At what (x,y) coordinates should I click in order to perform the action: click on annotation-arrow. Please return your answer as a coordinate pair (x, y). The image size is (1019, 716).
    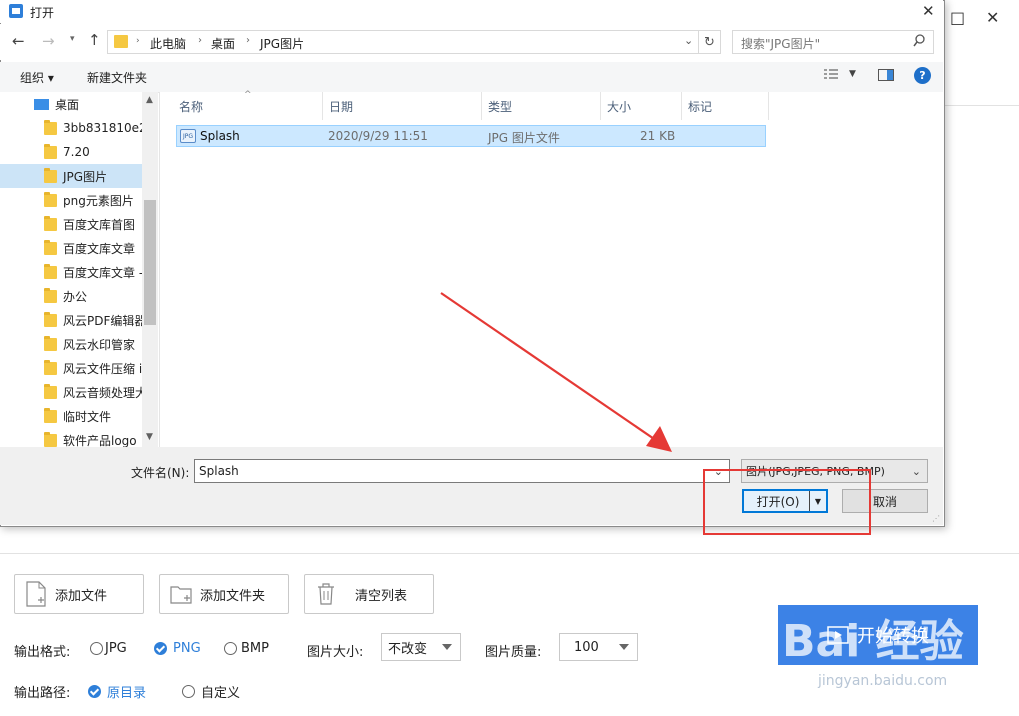
    Looking at the image, I should click on (556, 372).